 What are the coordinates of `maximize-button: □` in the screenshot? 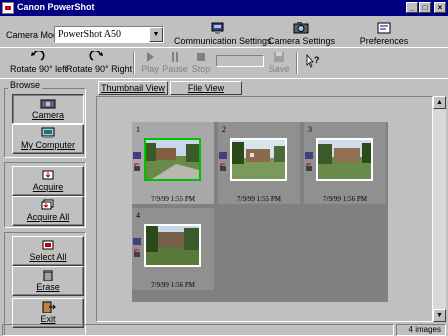 It's located at (425, 7).